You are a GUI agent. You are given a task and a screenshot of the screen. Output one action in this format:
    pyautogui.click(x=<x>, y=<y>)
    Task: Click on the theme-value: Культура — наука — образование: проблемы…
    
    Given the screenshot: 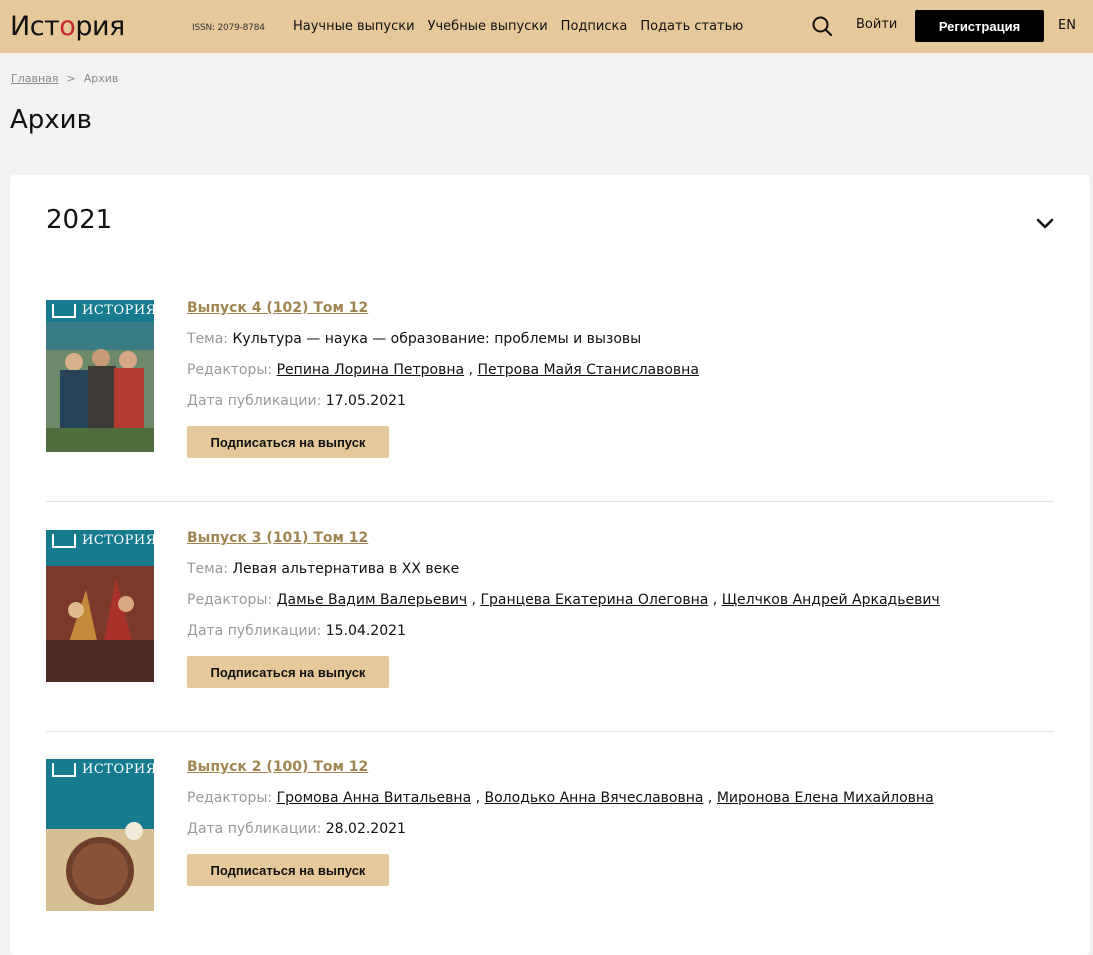 What is the action you would take?
    pyautogui.click(x=437, y=339)
    